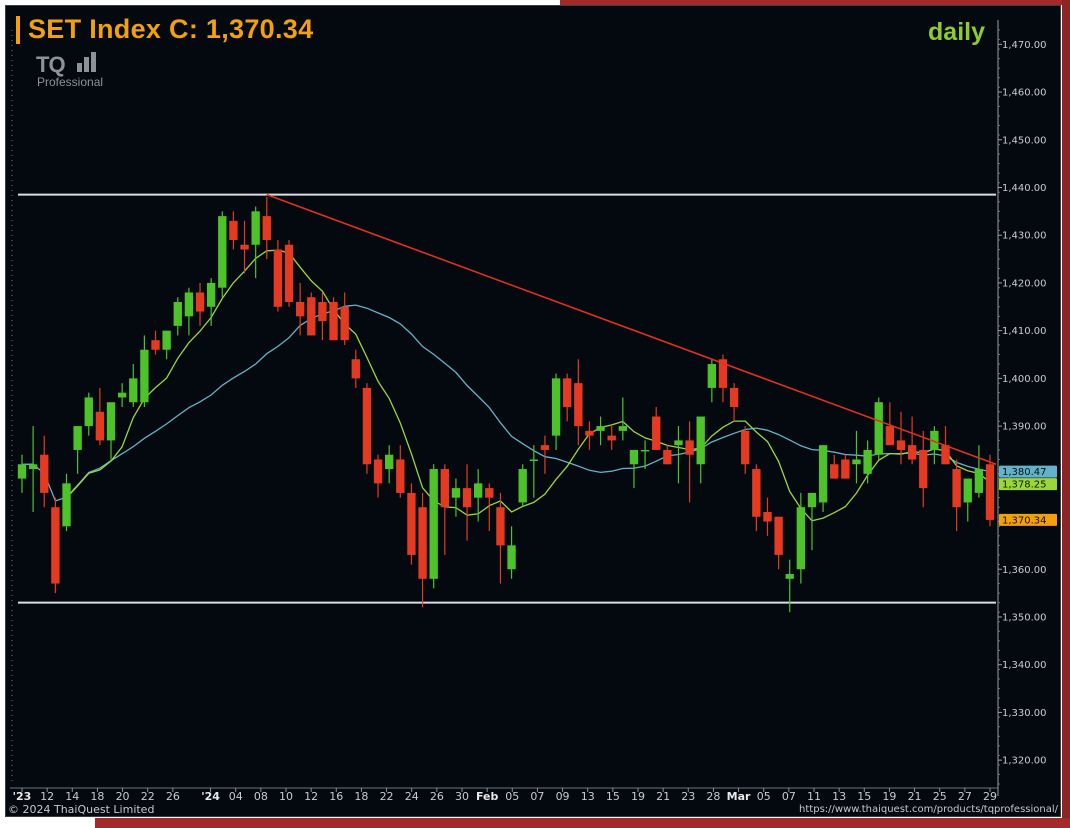  What do you see at coordinates (72, 796) in the screenshot?
I see `x-tick-label: 14` at bounding box center [72, 796].